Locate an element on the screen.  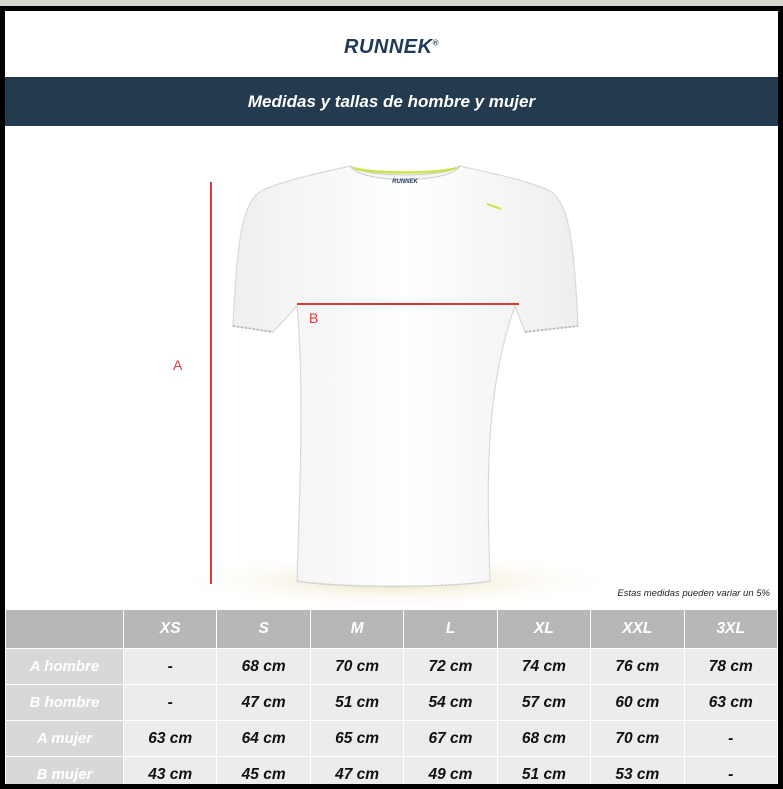
row-label: B mujer is located at coordinates (64, 770).